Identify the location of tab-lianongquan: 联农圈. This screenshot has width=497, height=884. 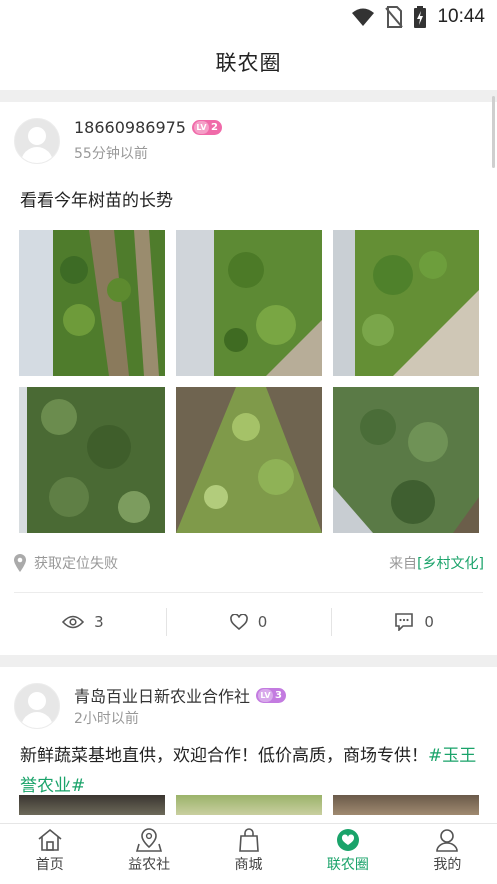
(347, 854).